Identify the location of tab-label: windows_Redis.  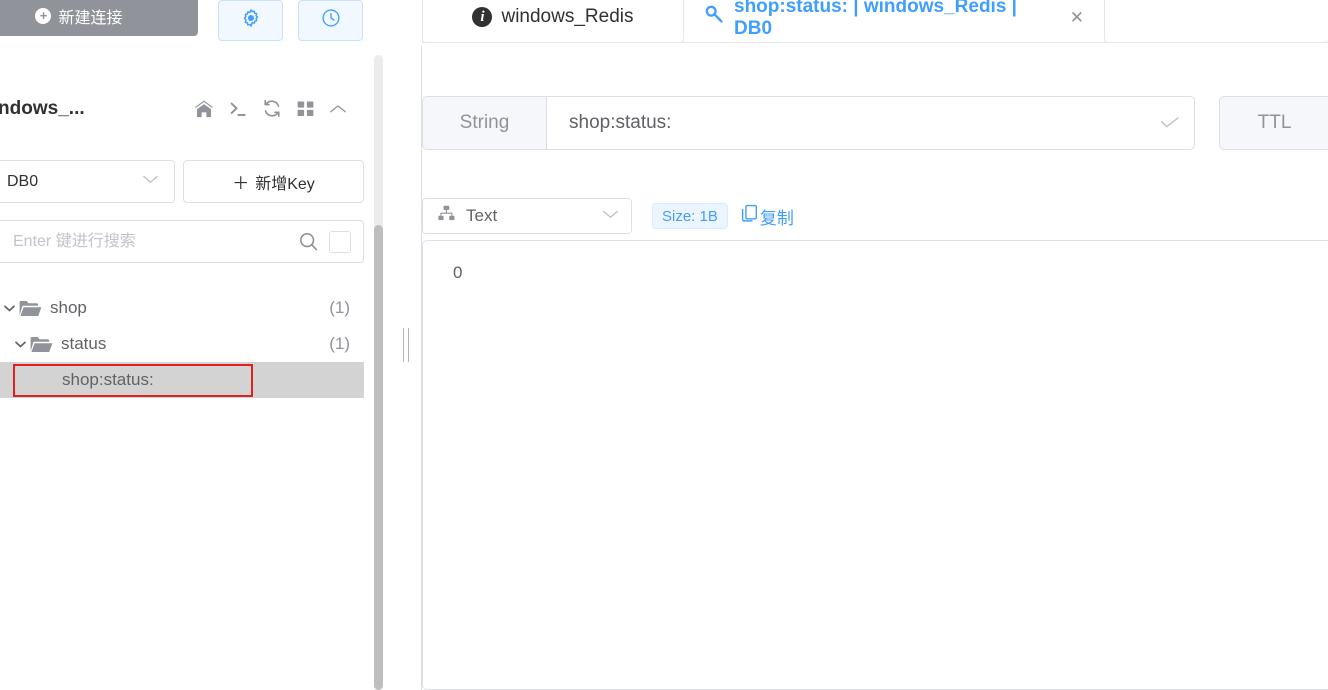
(567, 16).